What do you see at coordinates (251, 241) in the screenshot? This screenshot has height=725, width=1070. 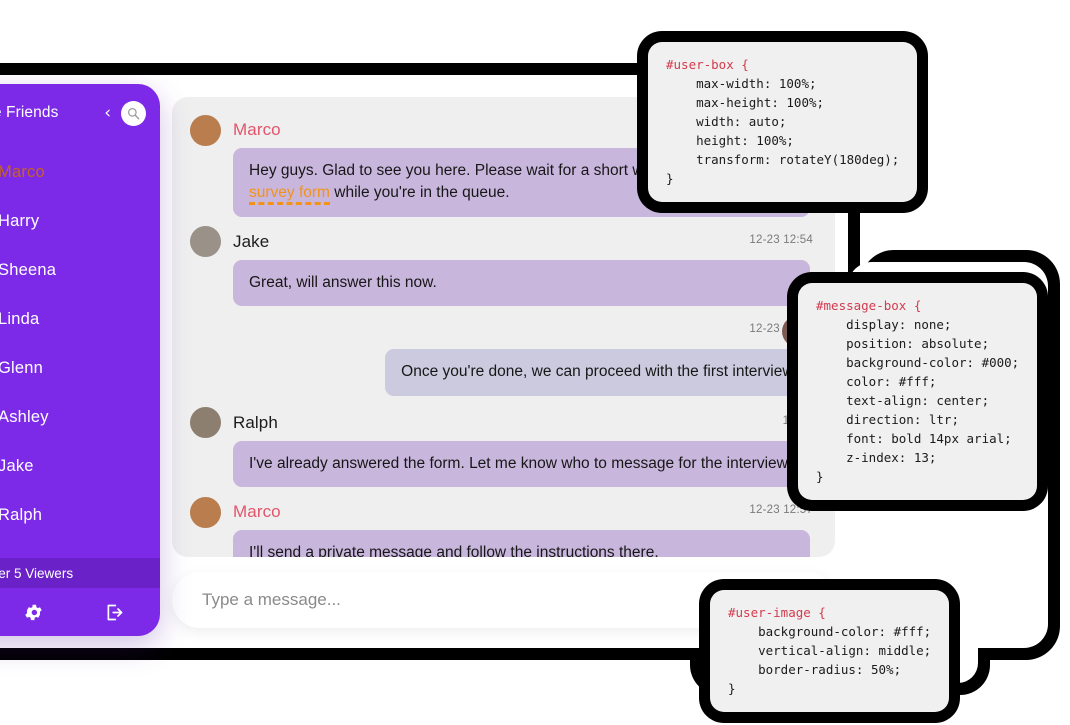 I see `message-author: Jake` at bounding box center [251, 241].